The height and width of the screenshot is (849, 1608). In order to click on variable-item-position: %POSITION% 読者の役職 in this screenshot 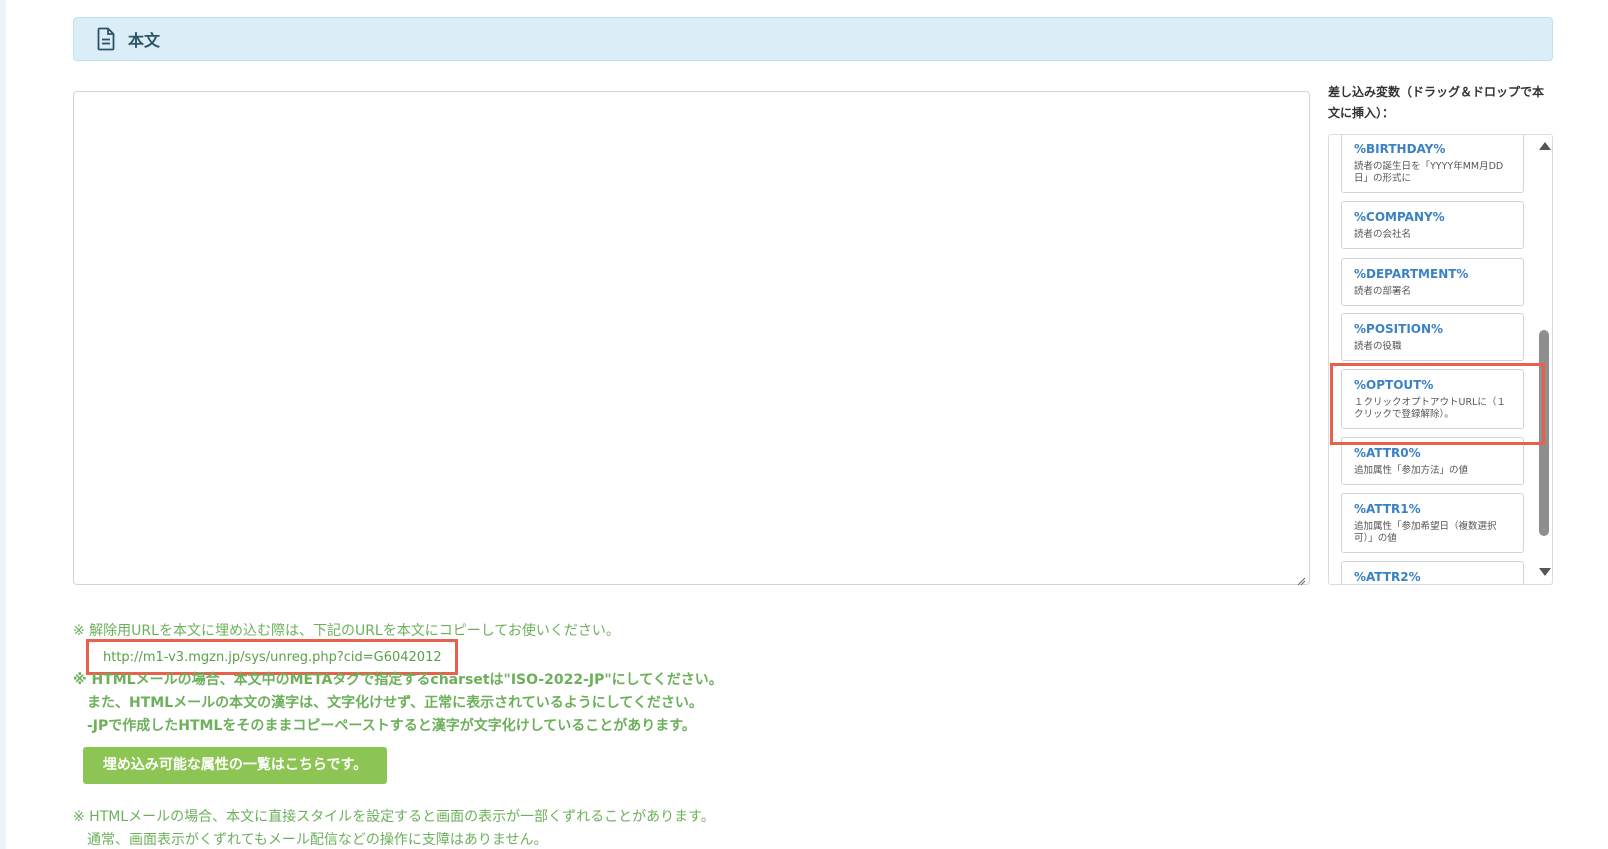, I will do `click(1432, 337)`.